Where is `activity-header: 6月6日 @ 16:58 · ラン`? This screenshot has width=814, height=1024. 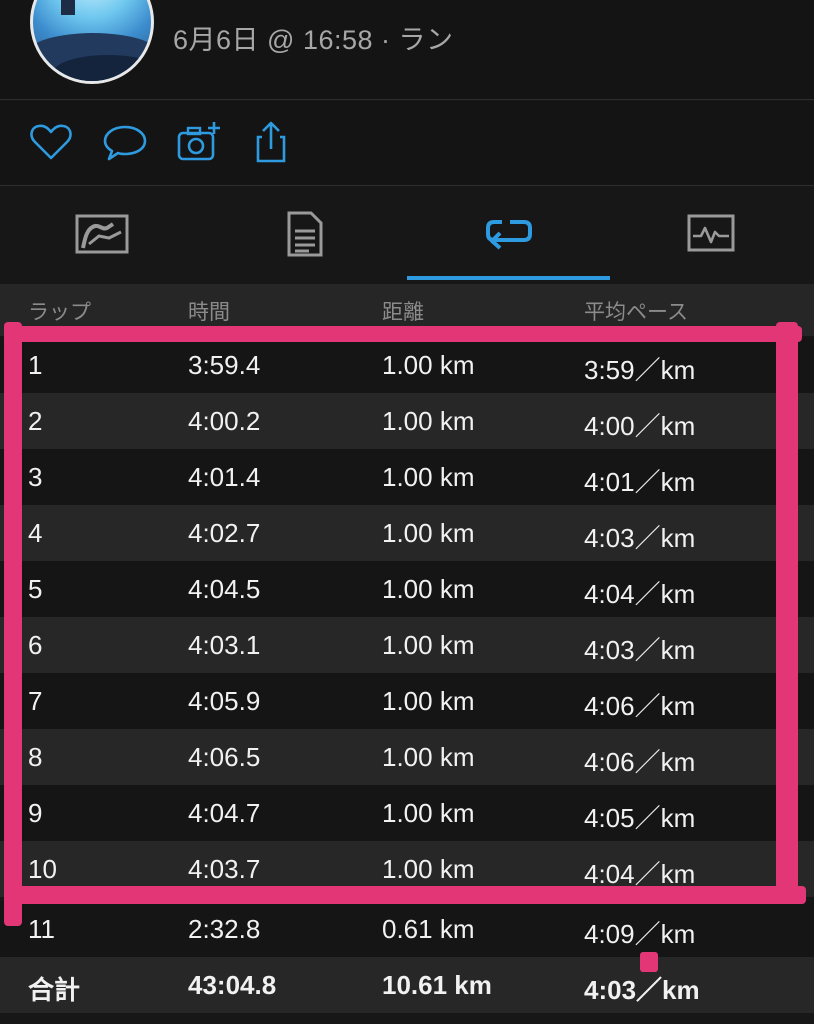 activity-header: 6月6日 @ 16:58 · ラン is located at coordinates (407, 50).